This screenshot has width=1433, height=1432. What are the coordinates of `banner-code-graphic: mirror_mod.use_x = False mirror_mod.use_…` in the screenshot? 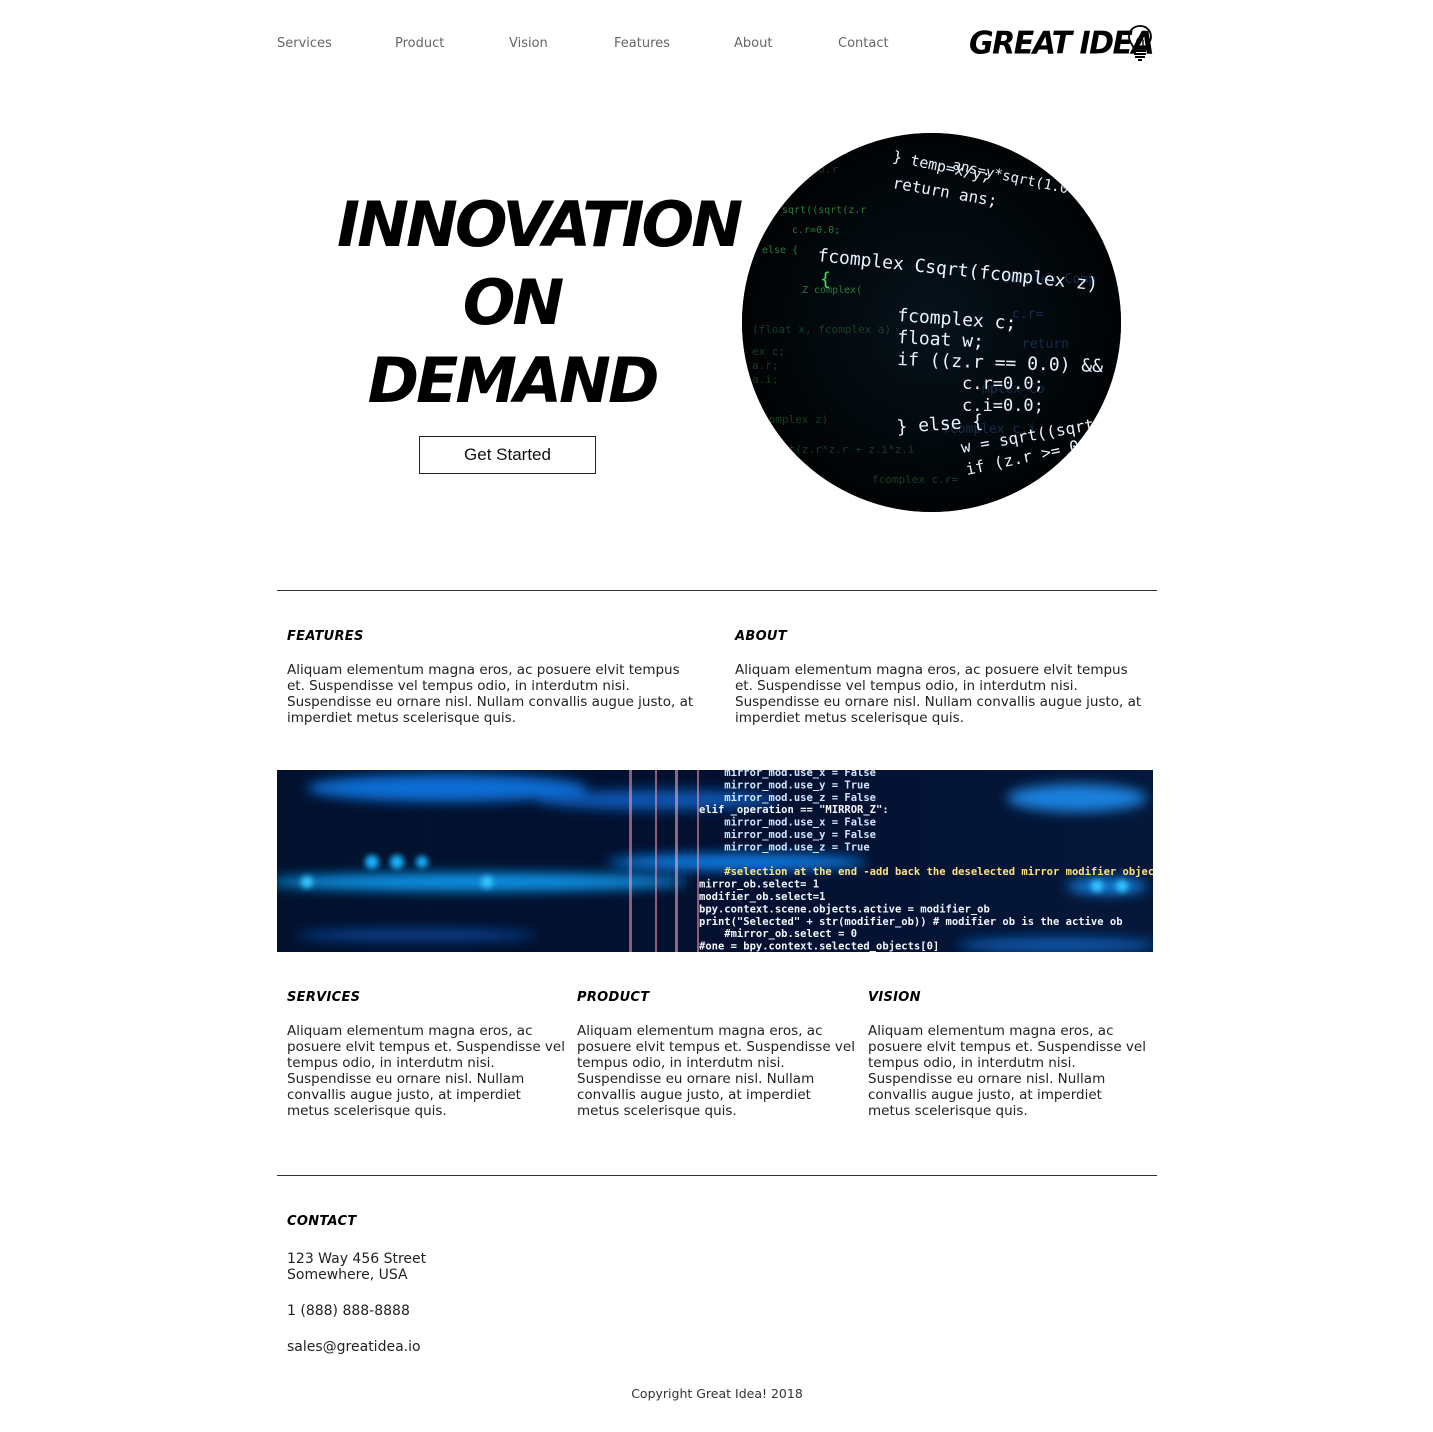 It's located at (715, 861).